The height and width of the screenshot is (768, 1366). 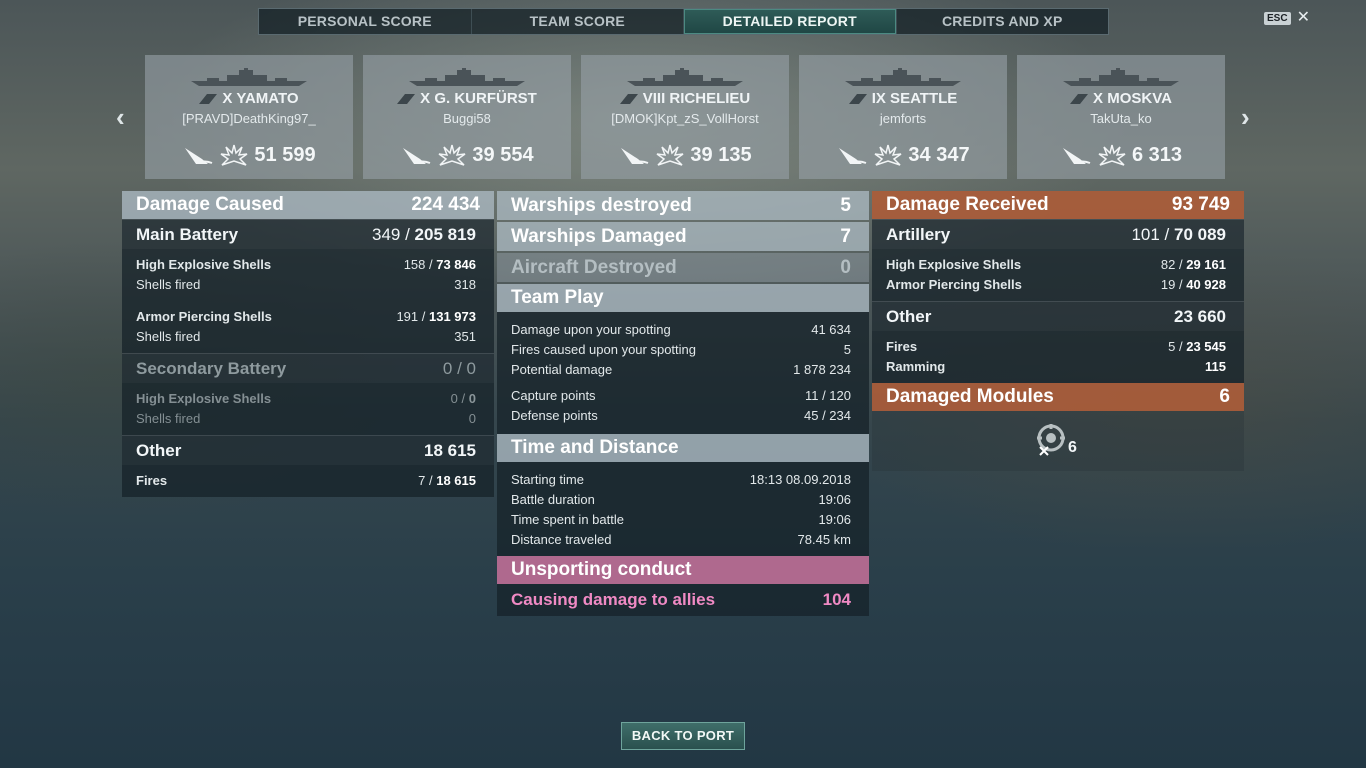 I want to click on ship-damage-value: 6 313, so click(x=1157, y=154).